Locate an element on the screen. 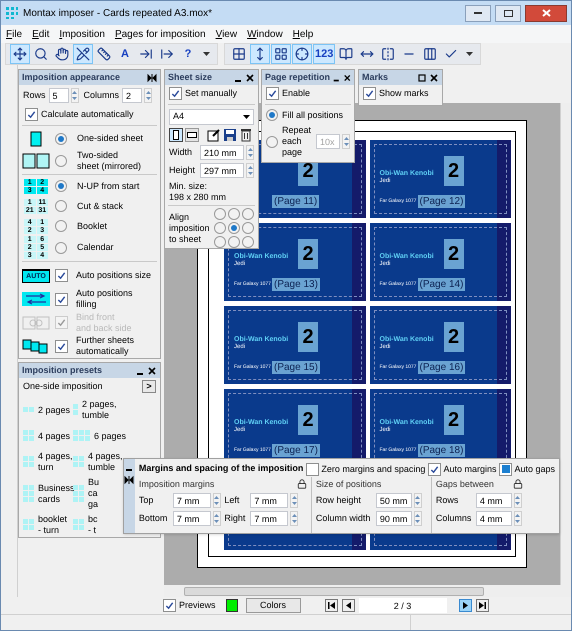 This screenshot has height=631, width=572. down-arrow-icon is located at coordinates (417, 522).